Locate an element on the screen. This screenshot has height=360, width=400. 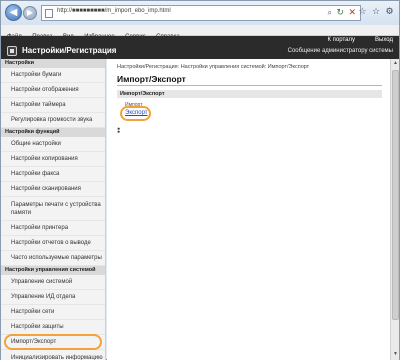
back-button: ◀ is located at coordinates (13, 12).